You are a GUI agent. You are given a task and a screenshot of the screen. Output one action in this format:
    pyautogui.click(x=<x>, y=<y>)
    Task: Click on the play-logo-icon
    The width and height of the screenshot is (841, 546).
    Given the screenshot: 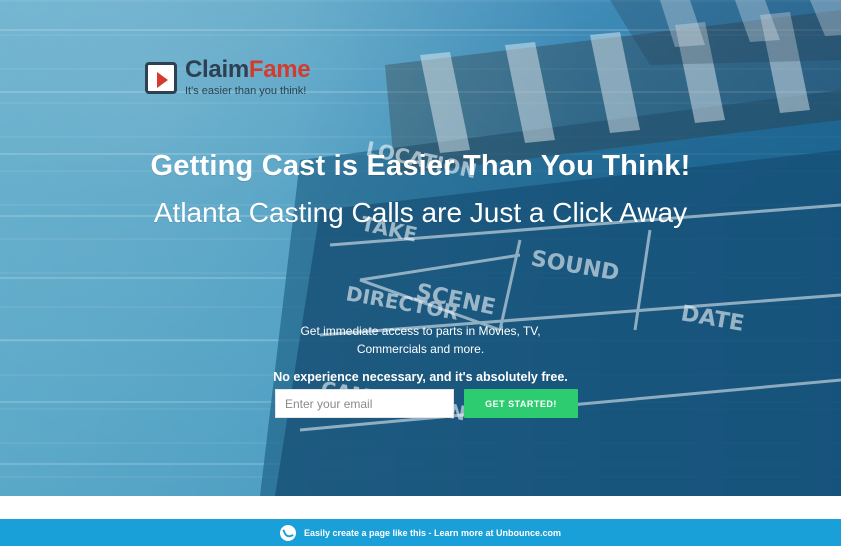 What is the action you would take?
    pyautogui.click(x=161, y=77)
    